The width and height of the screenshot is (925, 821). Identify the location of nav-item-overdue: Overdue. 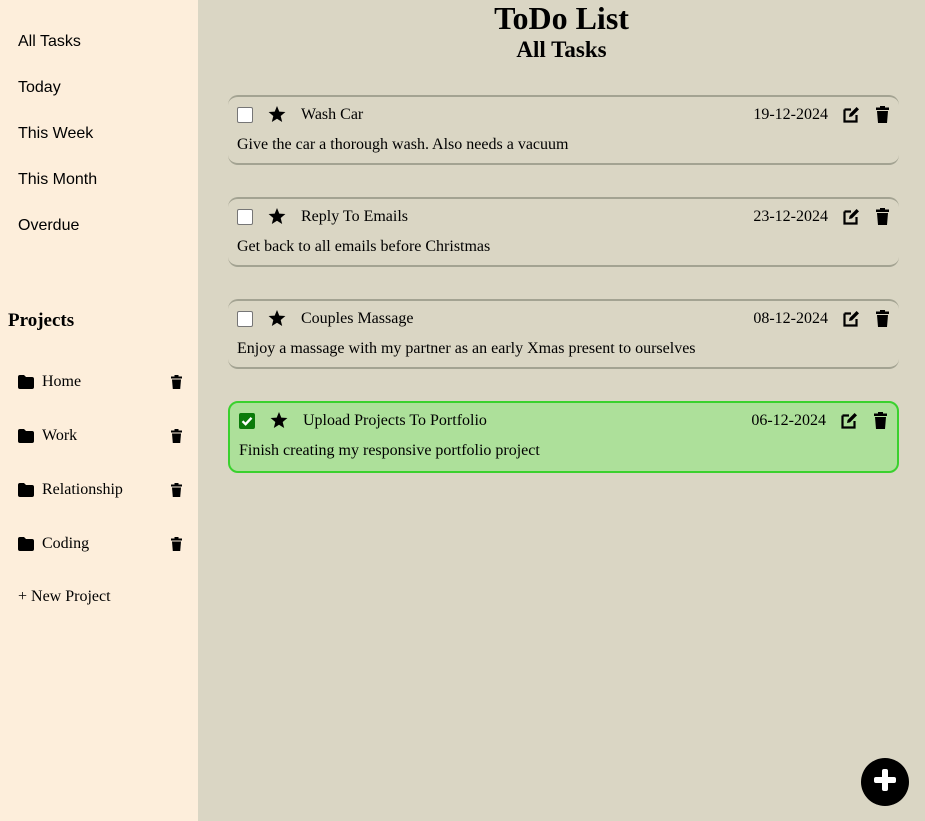
(48, 226).